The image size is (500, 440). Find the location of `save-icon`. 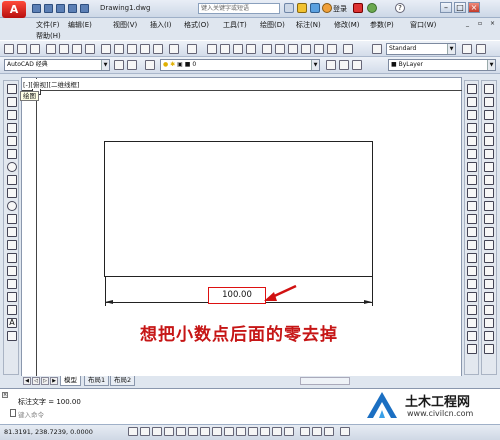

save-icon is located at coordinates (35, 49).